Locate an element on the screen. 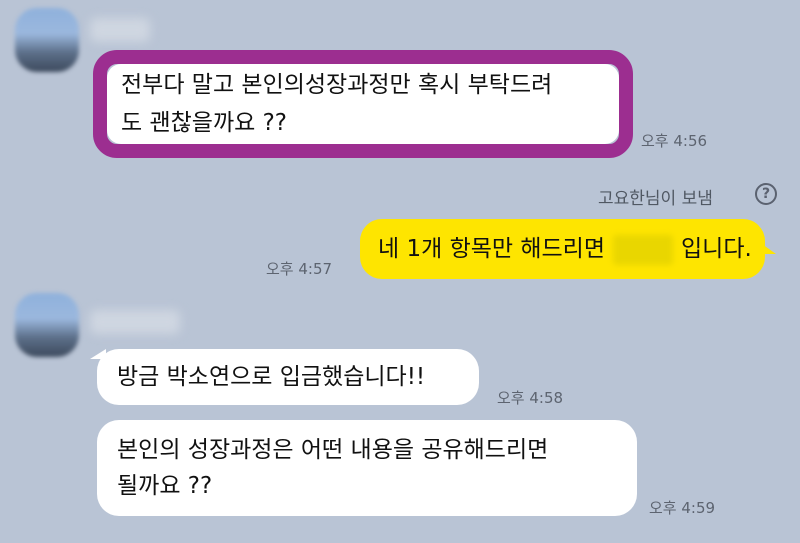 This screenshot has height=543, width=800. message-bubble-3: 방금 박소연으로 입금했습니다!! is located at coordinates (288, 377).